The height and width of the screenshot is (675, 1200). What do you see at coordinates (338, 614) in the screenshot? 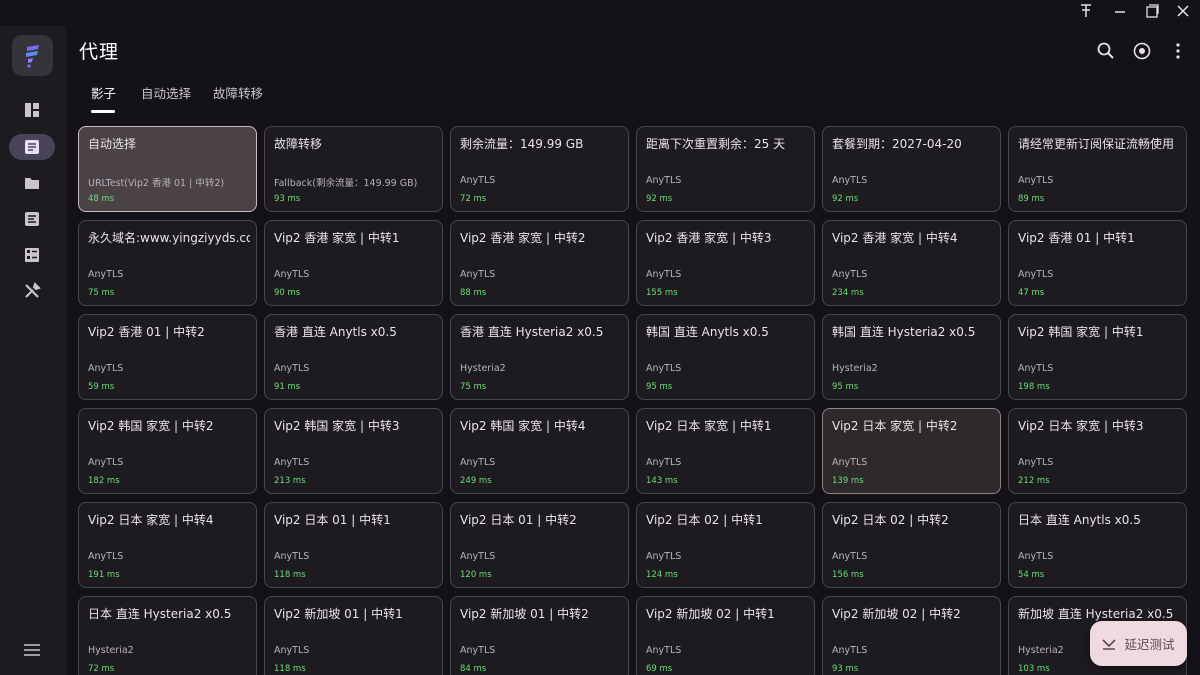
I see `proxy-name: Vip2 新加坡 01 | 中转1` at bounding box center [338, 614].